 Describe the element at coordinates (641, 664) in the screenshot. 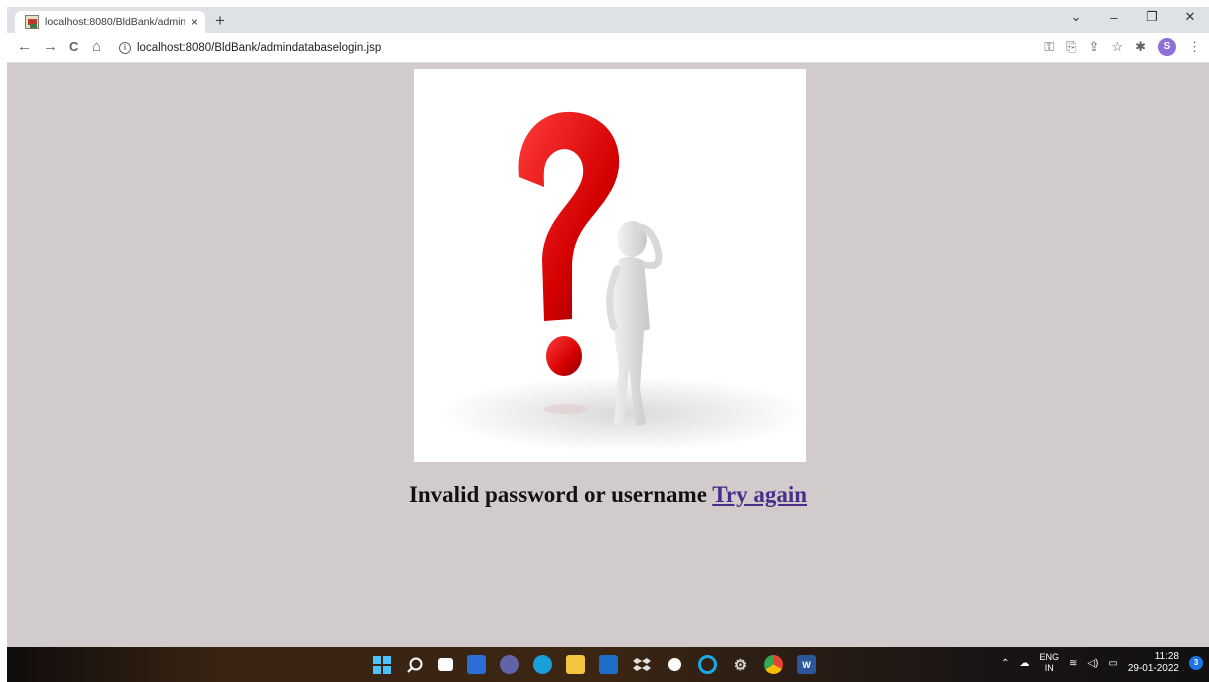

I see `dropbox-icon` at that location.